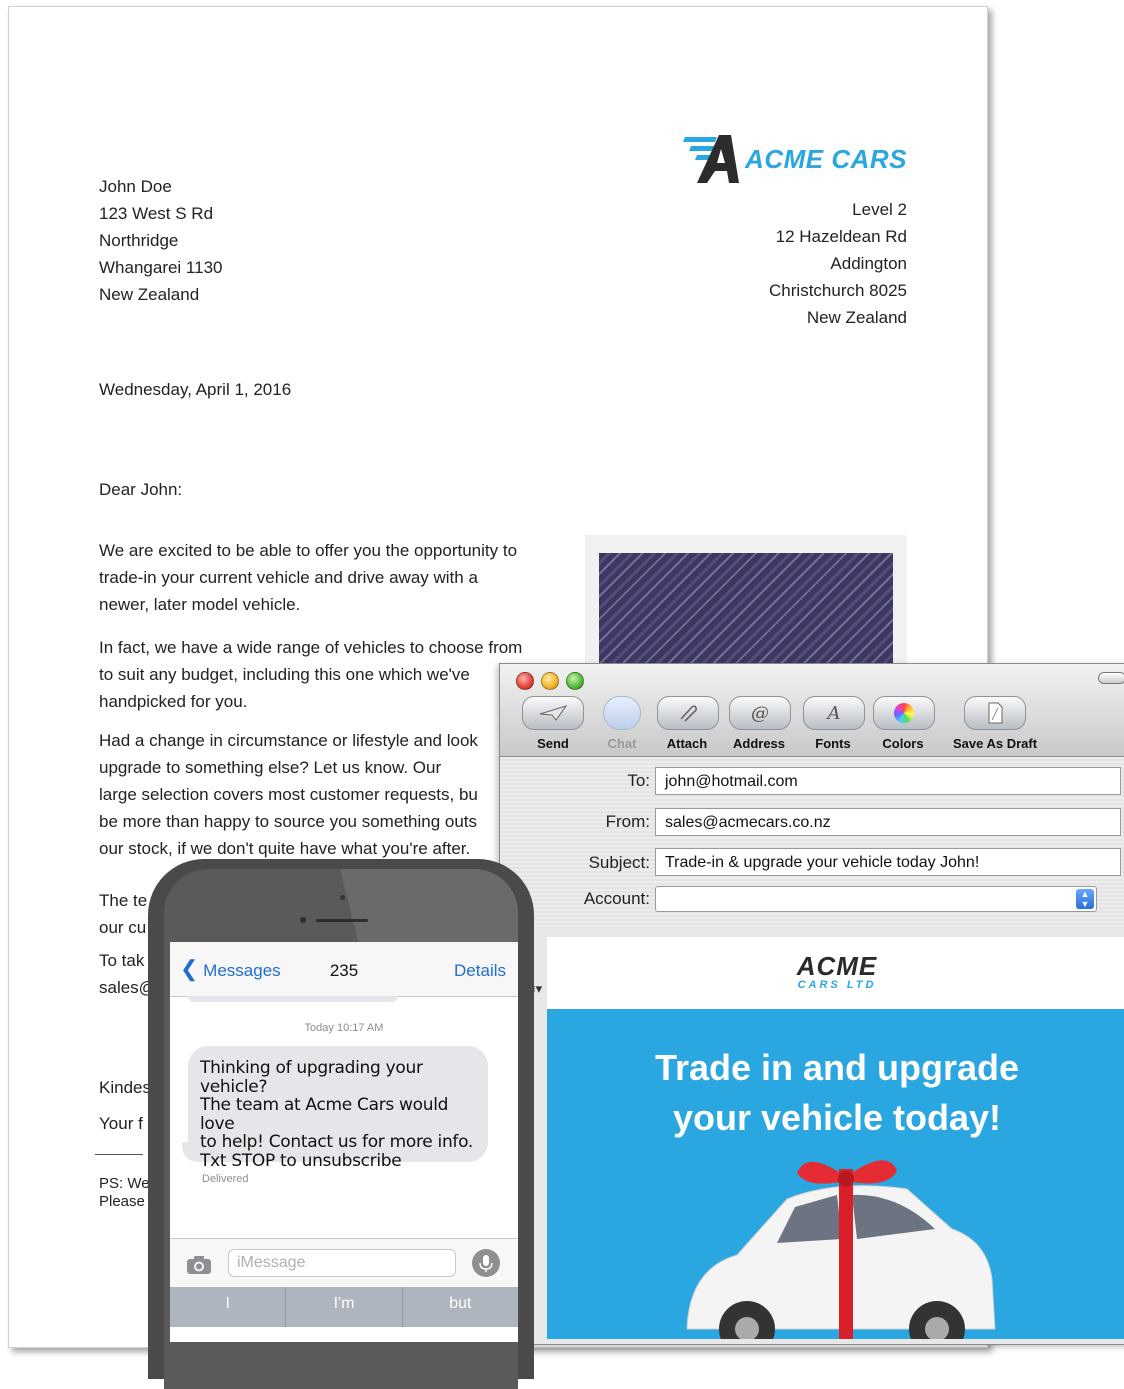  What do you see at coordinates (225, 1179) in the screenshot?
I see `delivery-status: Delivered` at bounding box center [225, 1179].